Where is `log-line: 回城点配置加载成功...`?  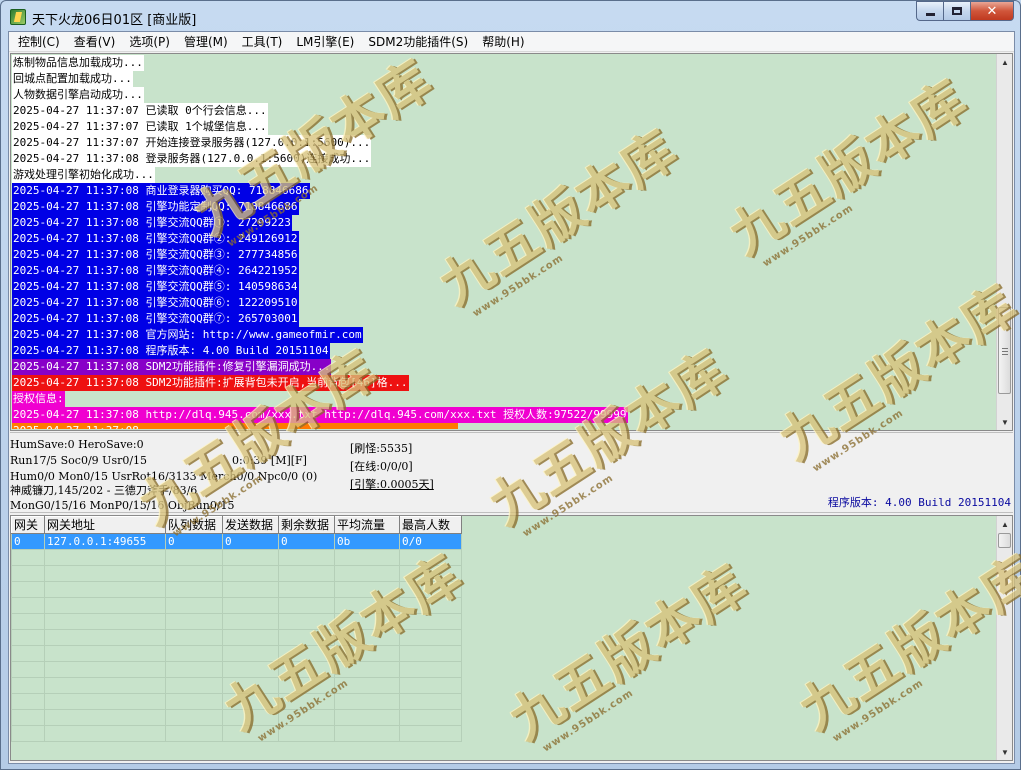 log-line: 回城点配置加载成功... is located at coordinates (504, 79).